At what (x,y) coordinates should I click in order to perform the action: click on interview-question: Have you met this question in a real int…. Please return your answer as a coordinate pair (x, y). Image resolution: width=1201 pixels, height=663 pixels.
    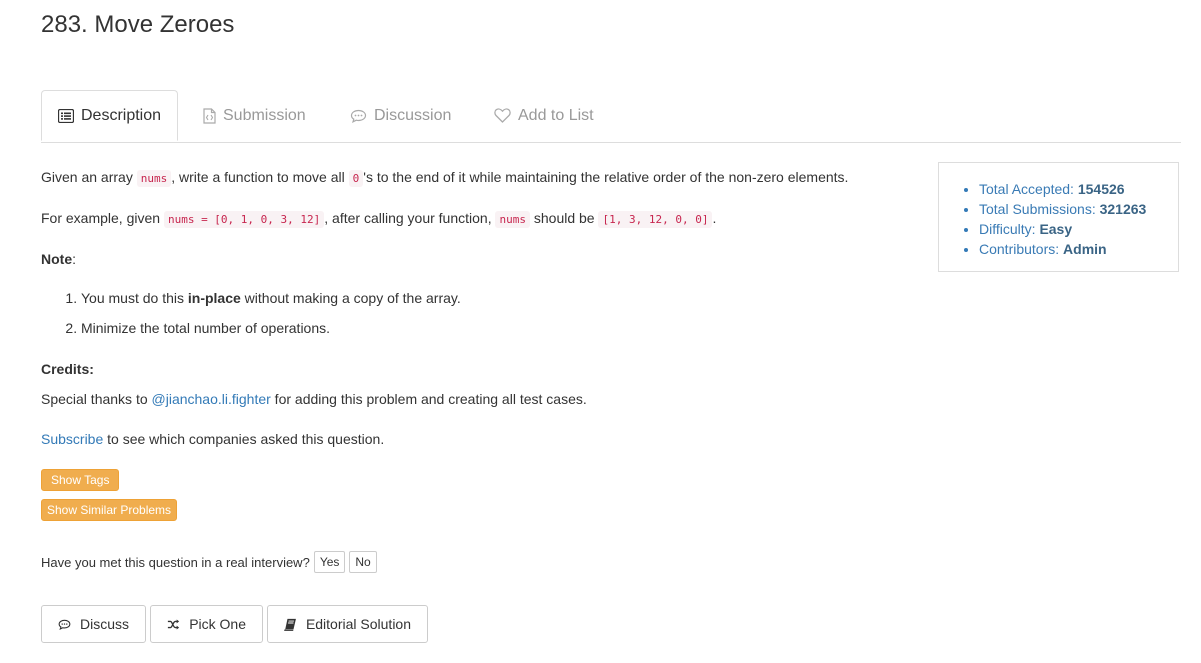
    Looking at the image, I should click on (175, 562).